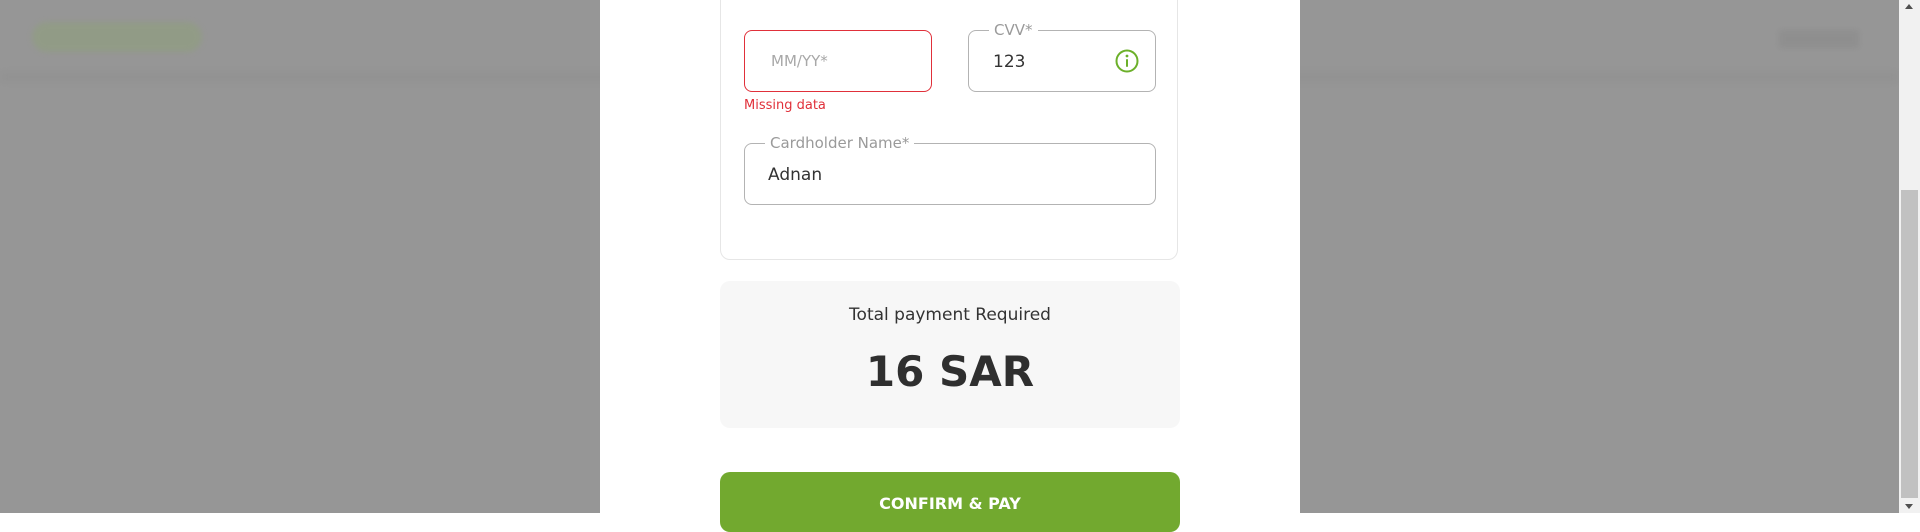 This screenshot has width=1920, height=532. What do you see at coordinates (840, 143) in the screenshot?
I see `cardholder-name-label: Cardholder Name*` at bounding box center [840, 143].